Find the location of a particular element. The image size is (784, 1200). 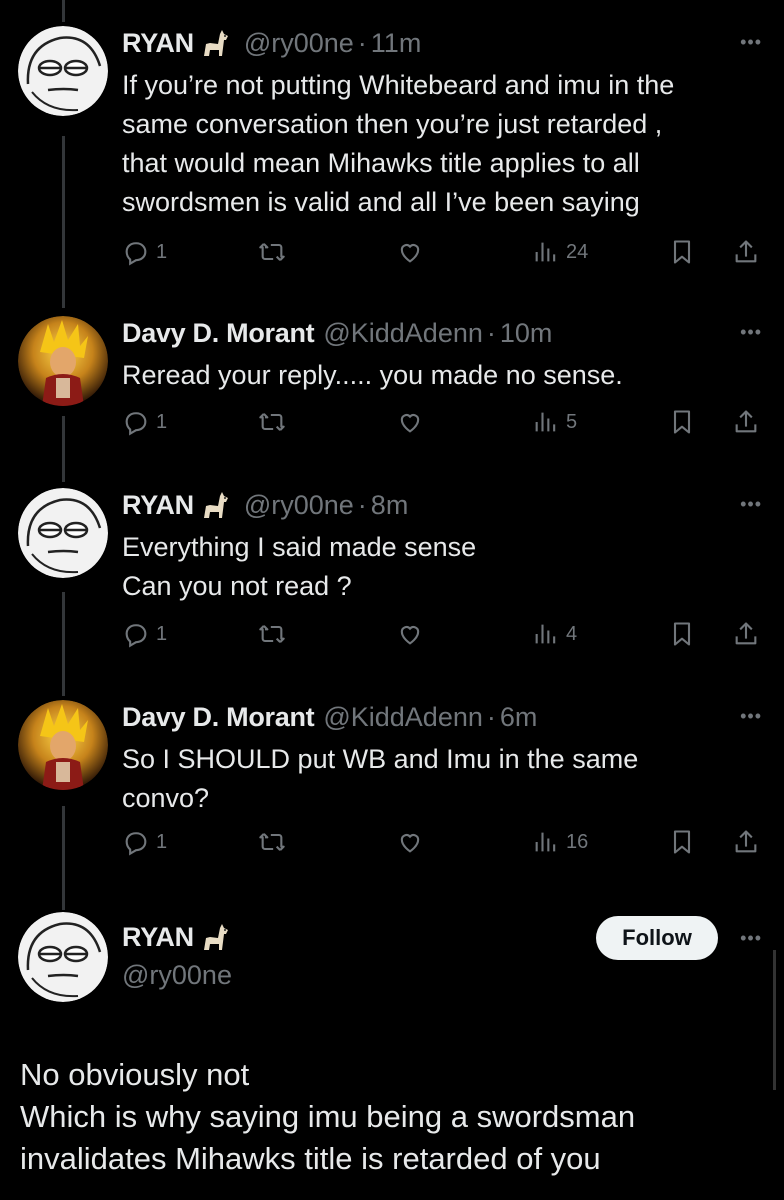

views-button: 4 is located at coordinates (554, 634).